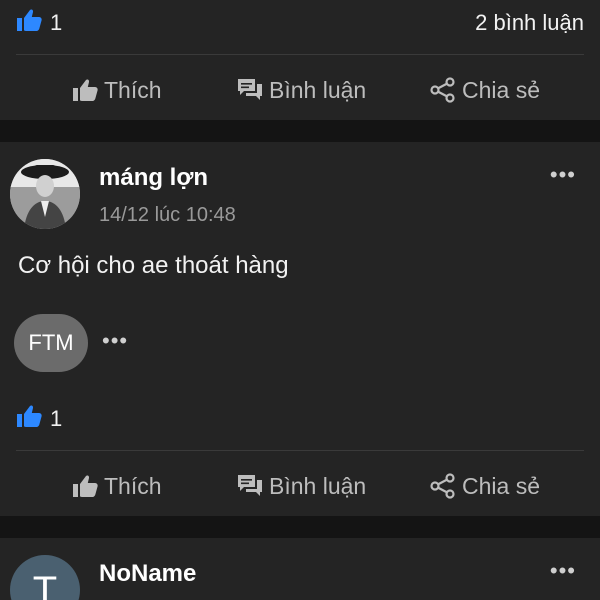 This screenshot has height=600, width=600. I want to click on ticker-tag: FTM, so click(51, 343).